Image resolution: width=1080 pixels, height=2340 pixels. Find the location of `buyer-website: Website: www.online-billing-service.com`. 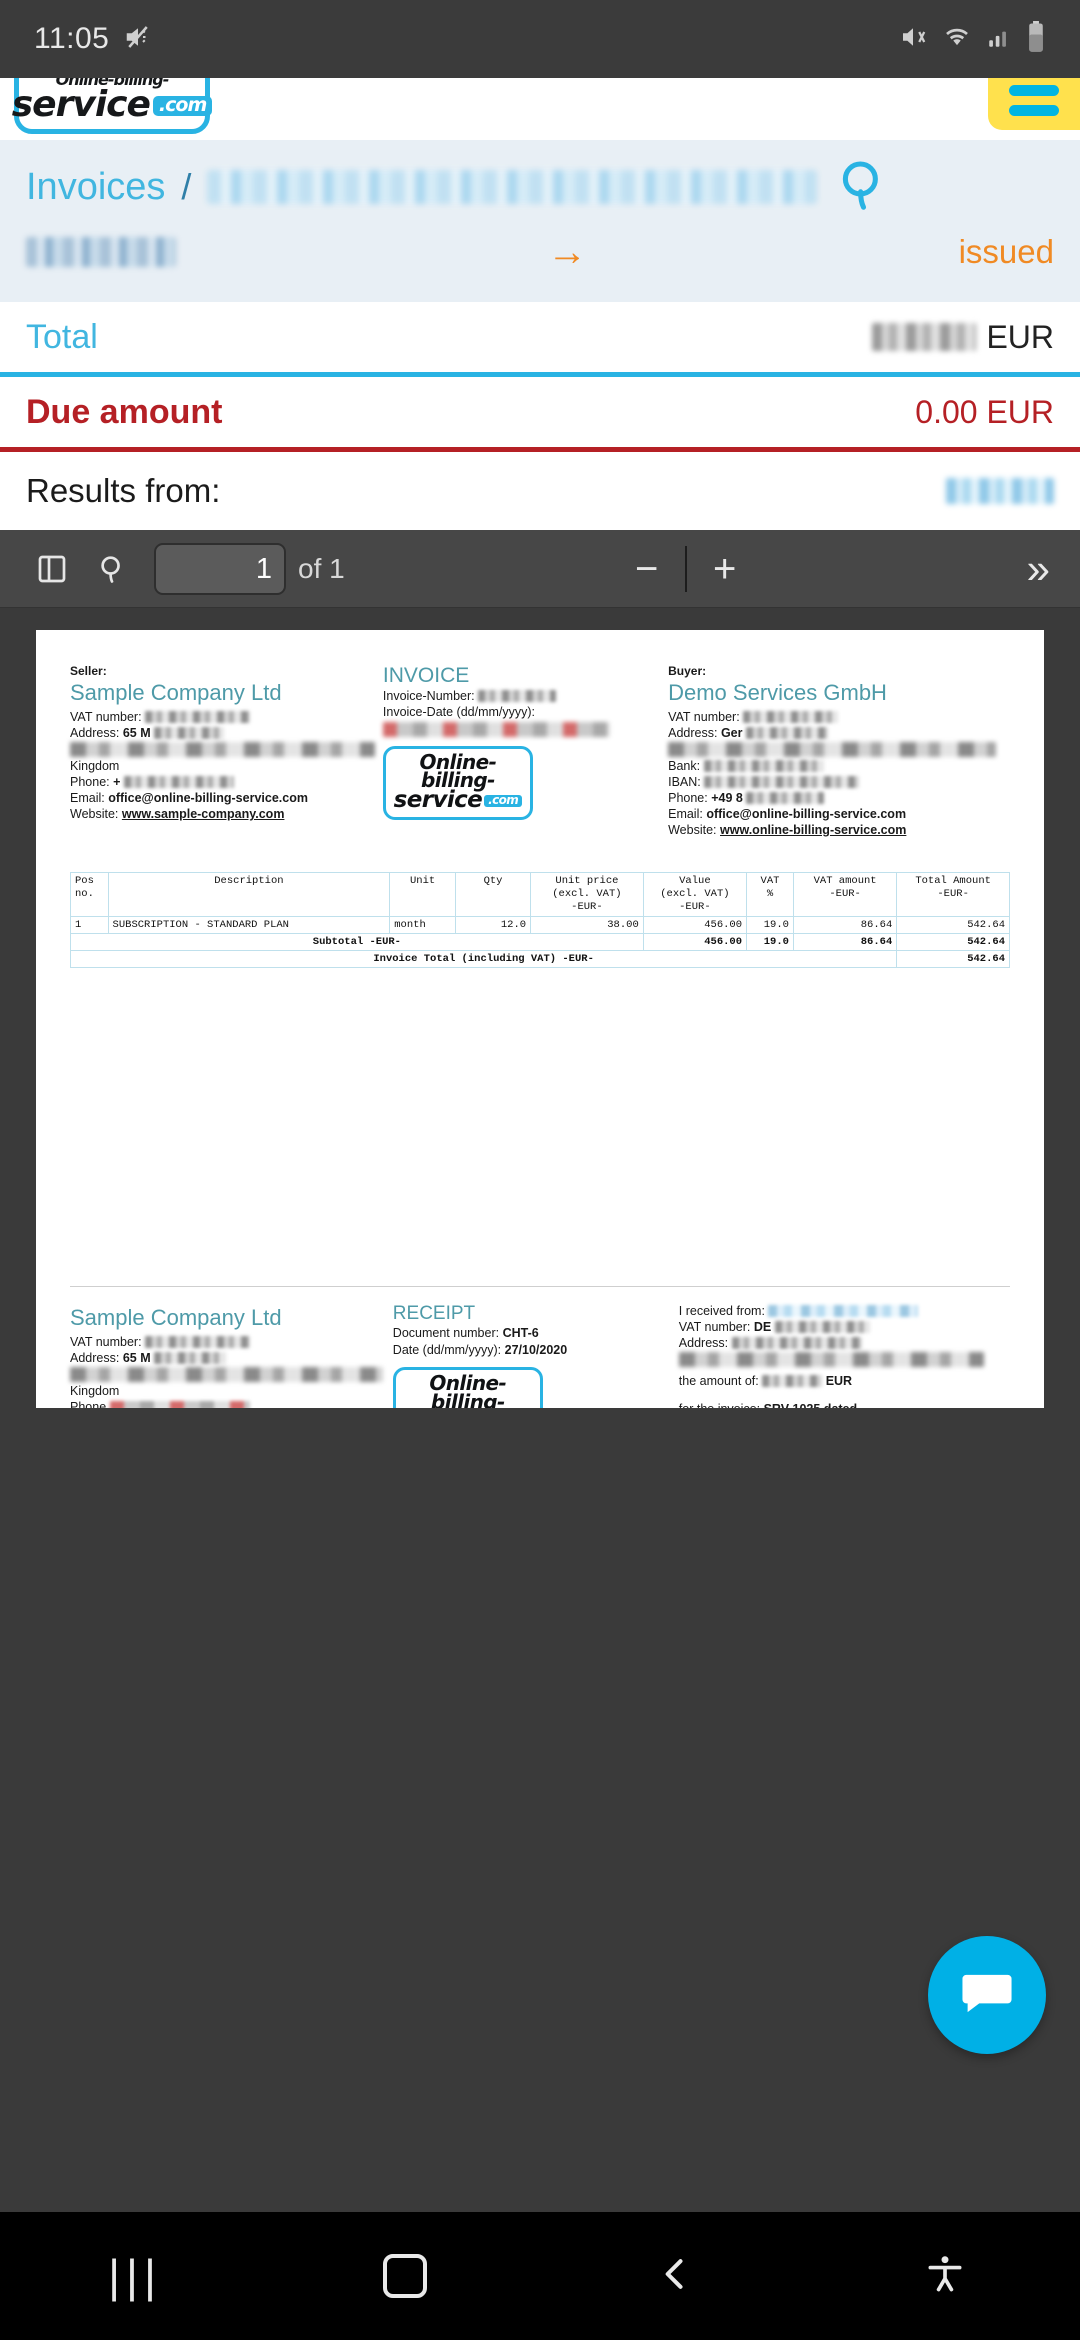

buyer-website: Website: www.online-billing-service.com is located at coordinates (787, 830).